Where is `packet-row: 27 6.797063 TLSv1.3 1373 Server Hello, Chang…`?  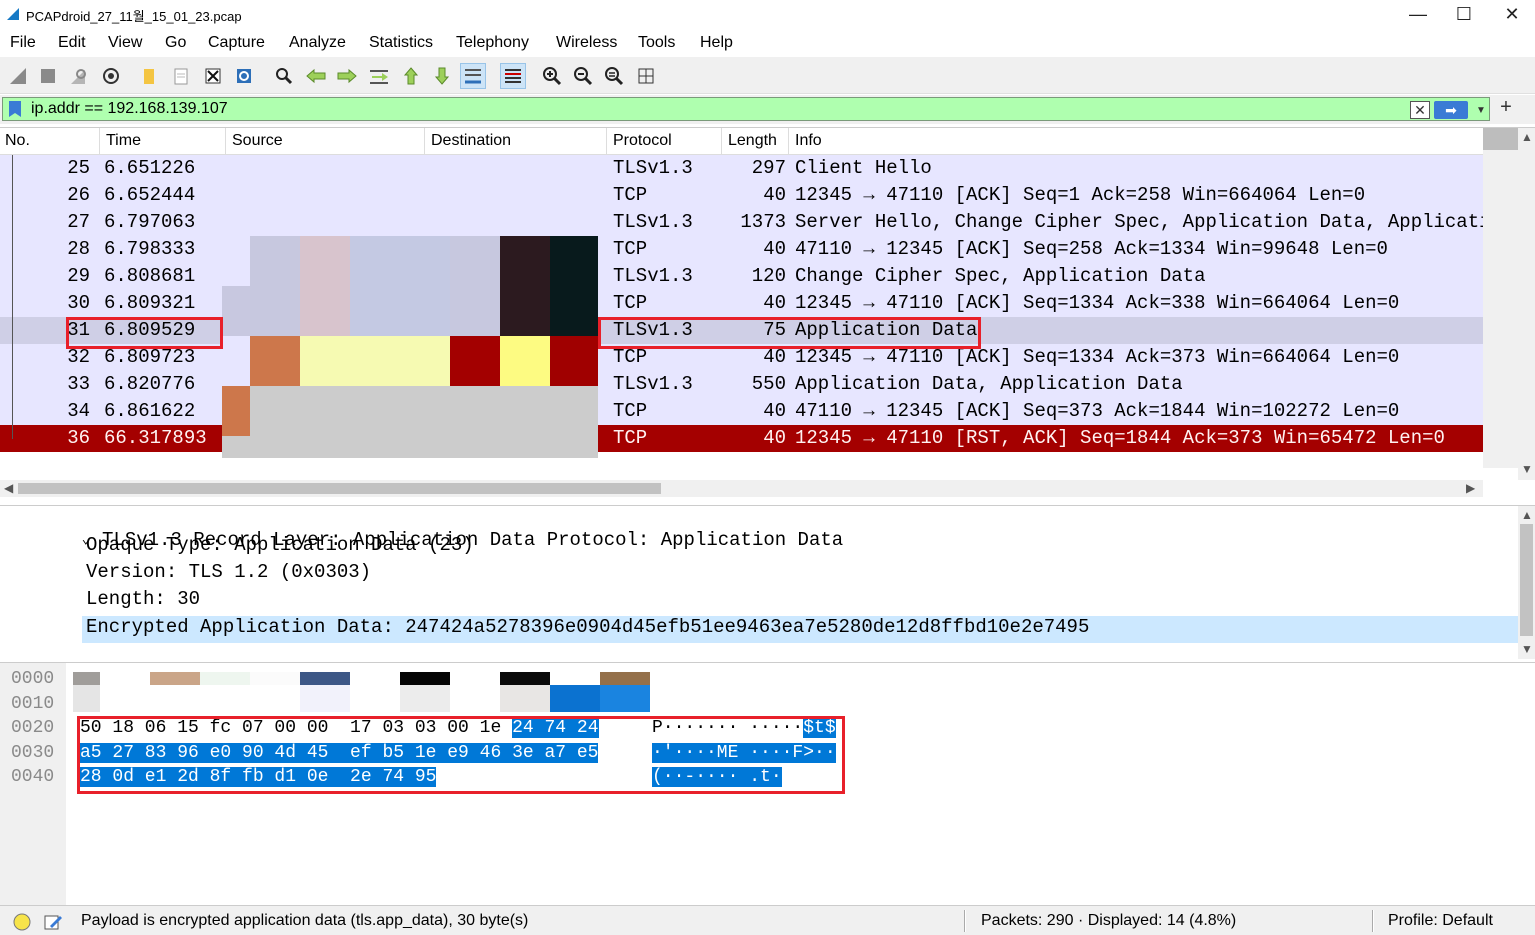 packet-row: 27 6.797063 TLSv1.3 1373 Server Hello, Chang… is located at coordinates (745, 222).